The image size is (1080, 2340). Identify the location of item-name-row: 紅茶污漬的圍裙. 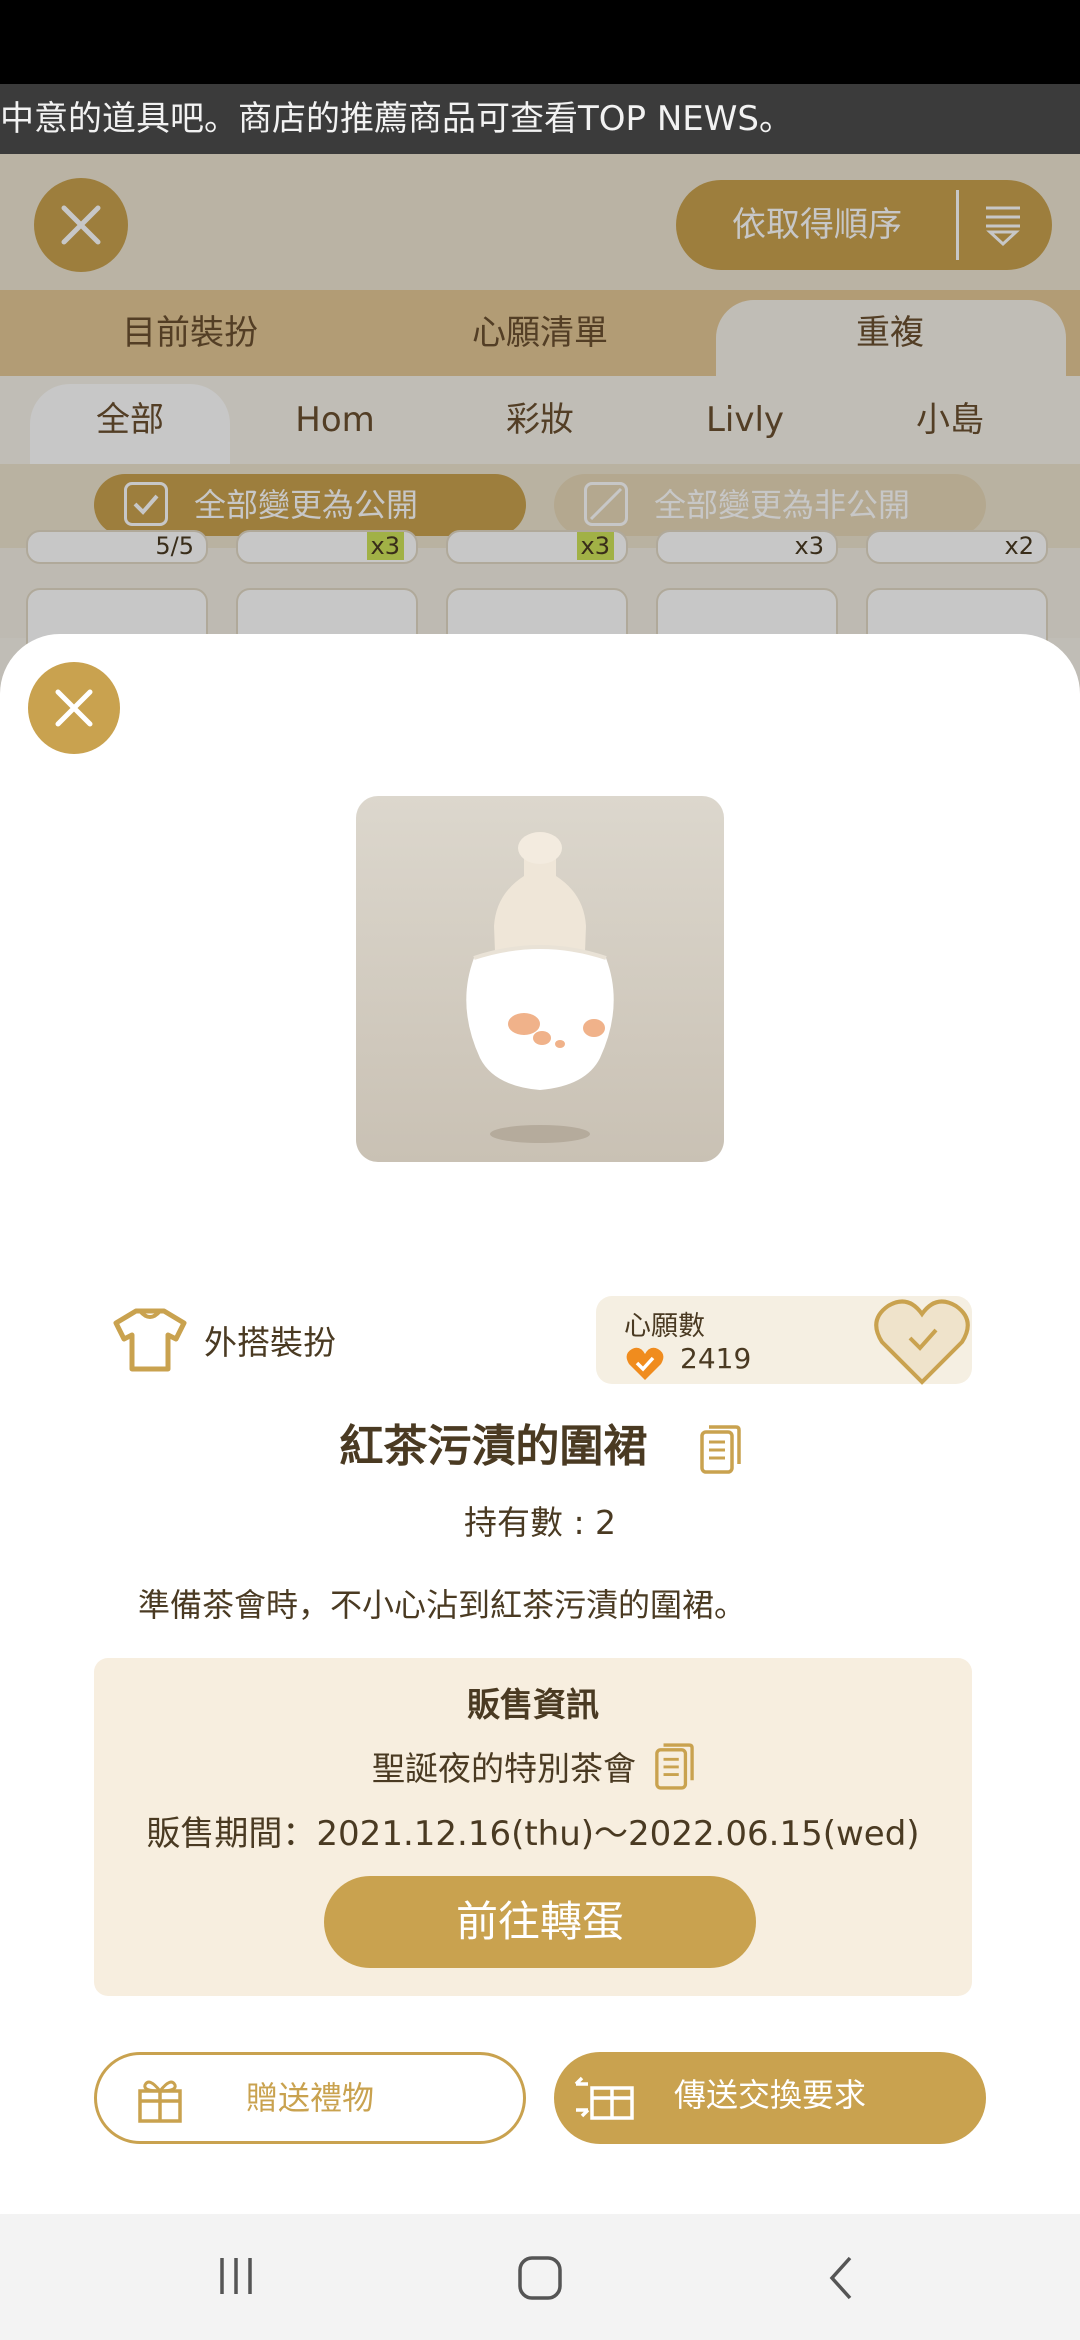
(540, 1442).